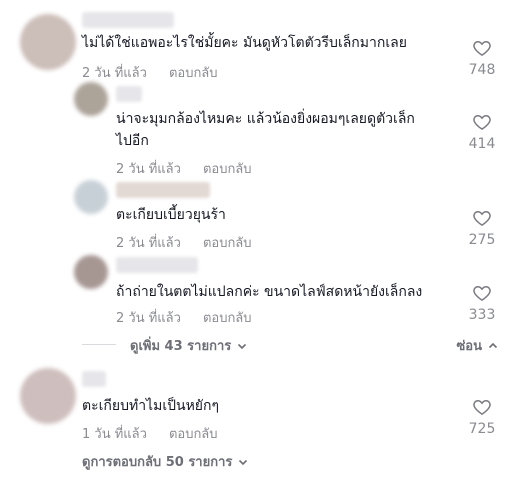 Image resolution: width=532 pixels, height=479 pixels. Describe the element at coordinates (482, 228) in the screenshot. I see `like-button: 275` at that location.